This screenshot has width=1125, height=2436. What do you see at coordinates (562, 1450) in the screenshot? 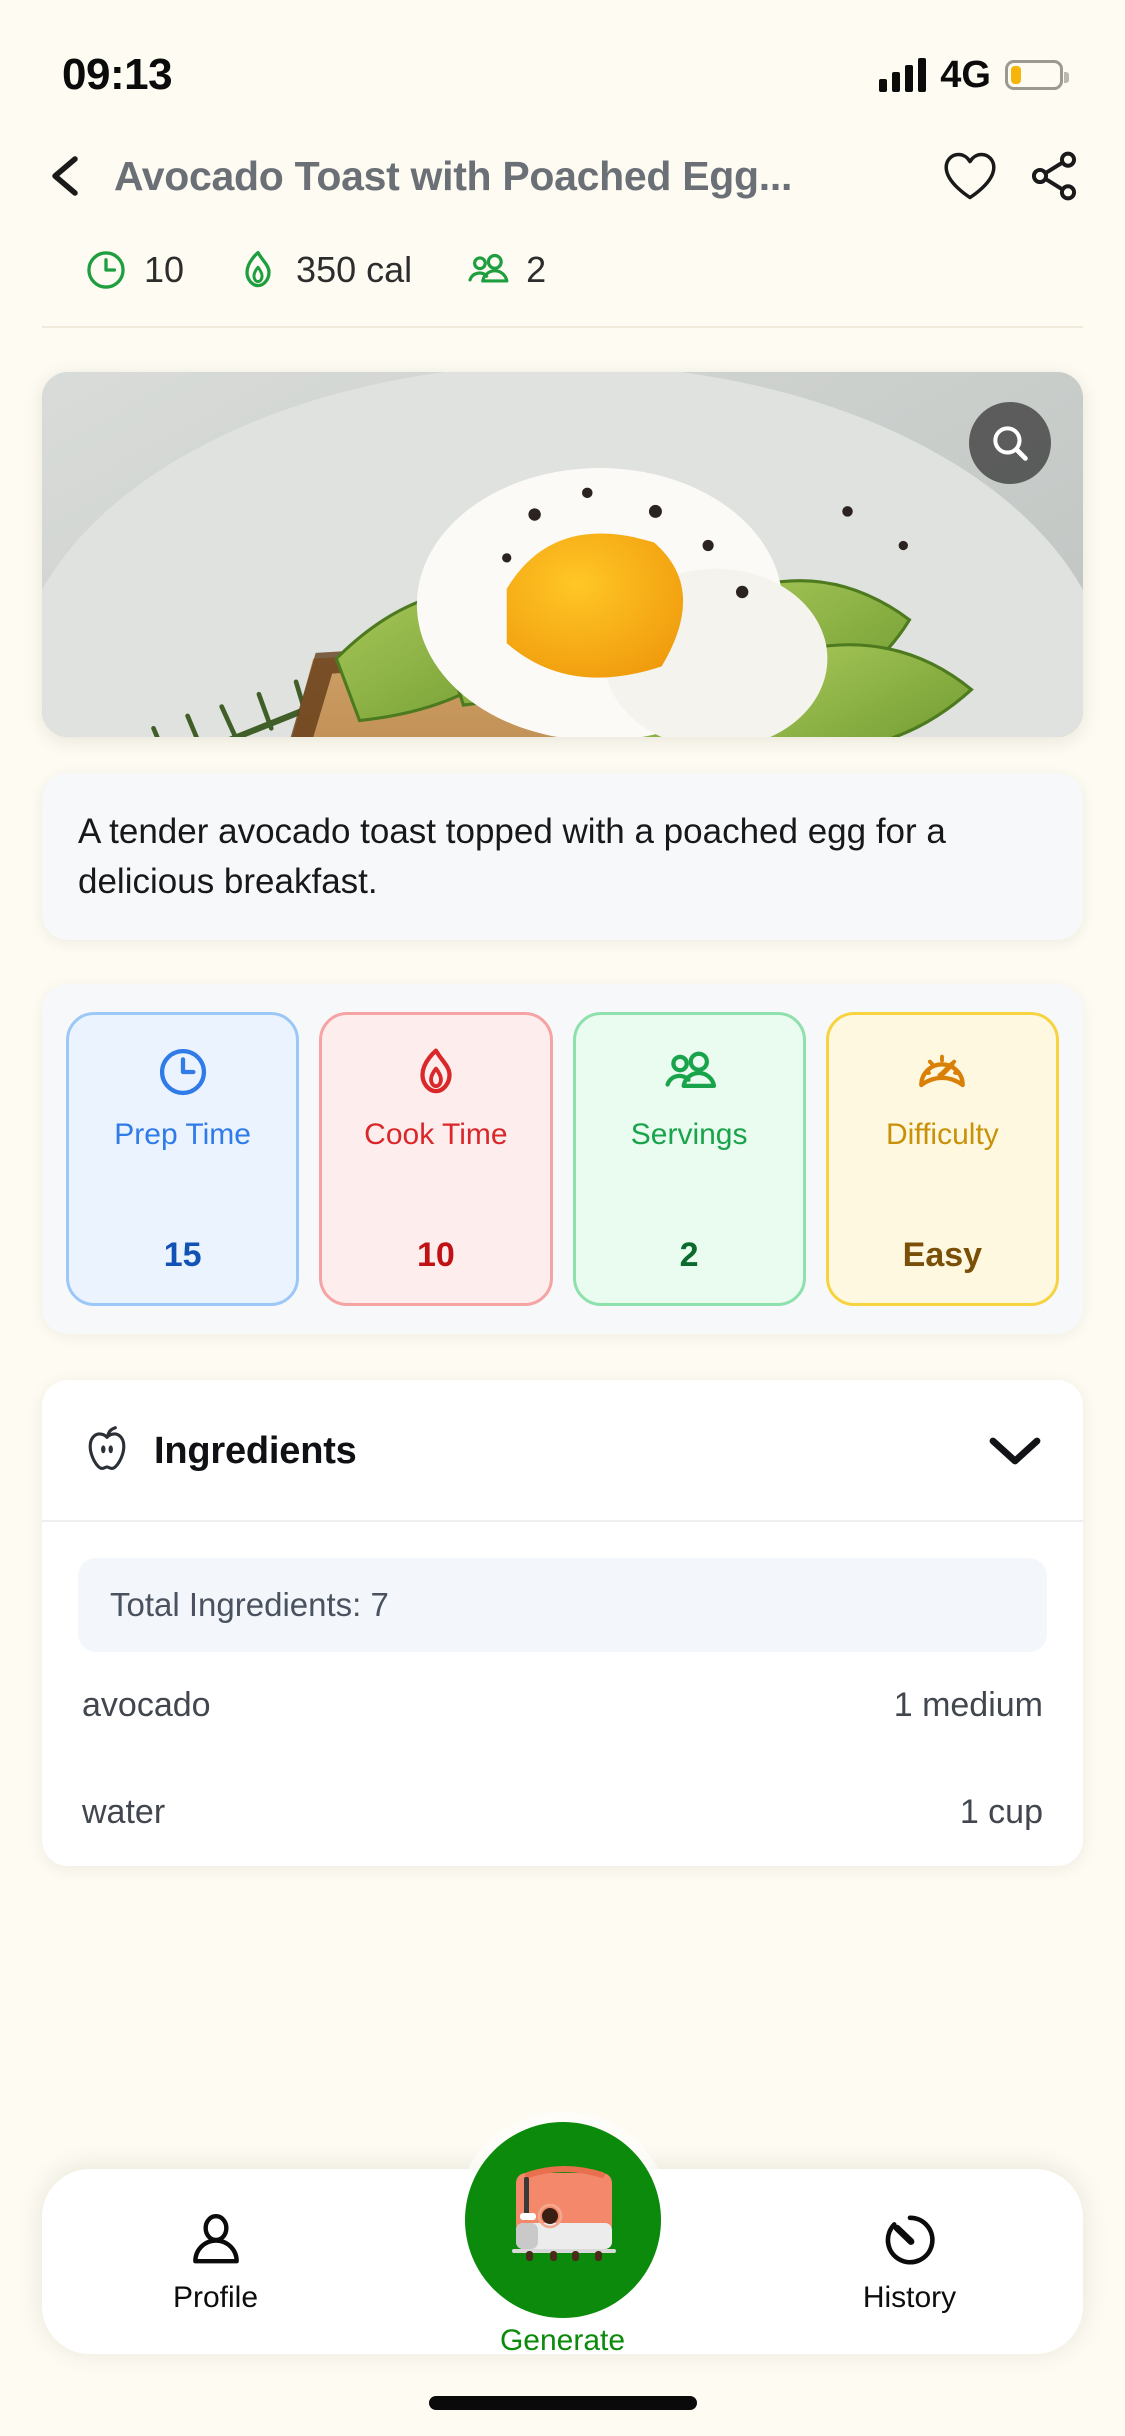
I see `ingredients-header: Ingredients` at bounding box center [562, 1450].